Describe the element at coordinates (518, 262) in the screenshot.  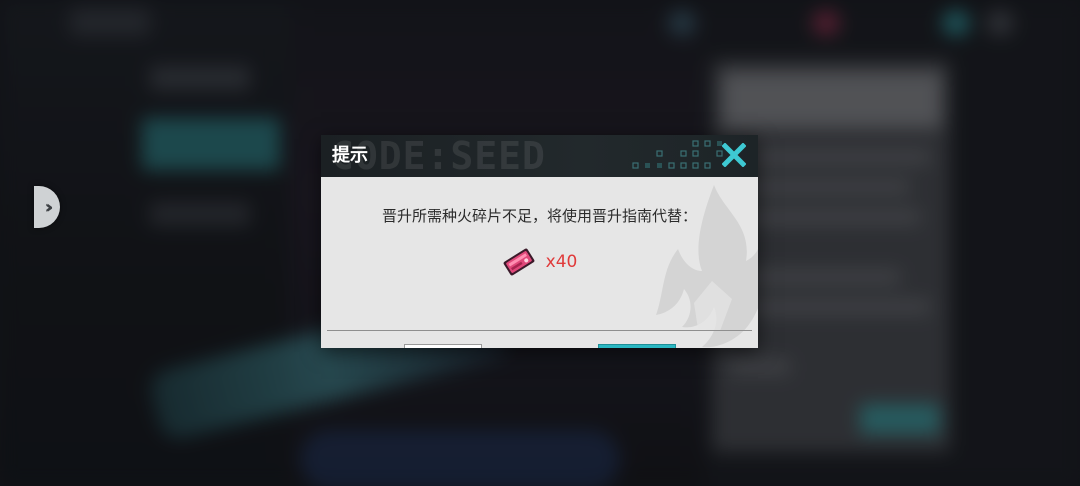
I see `promotion-guide-ticket-icon` at that location.